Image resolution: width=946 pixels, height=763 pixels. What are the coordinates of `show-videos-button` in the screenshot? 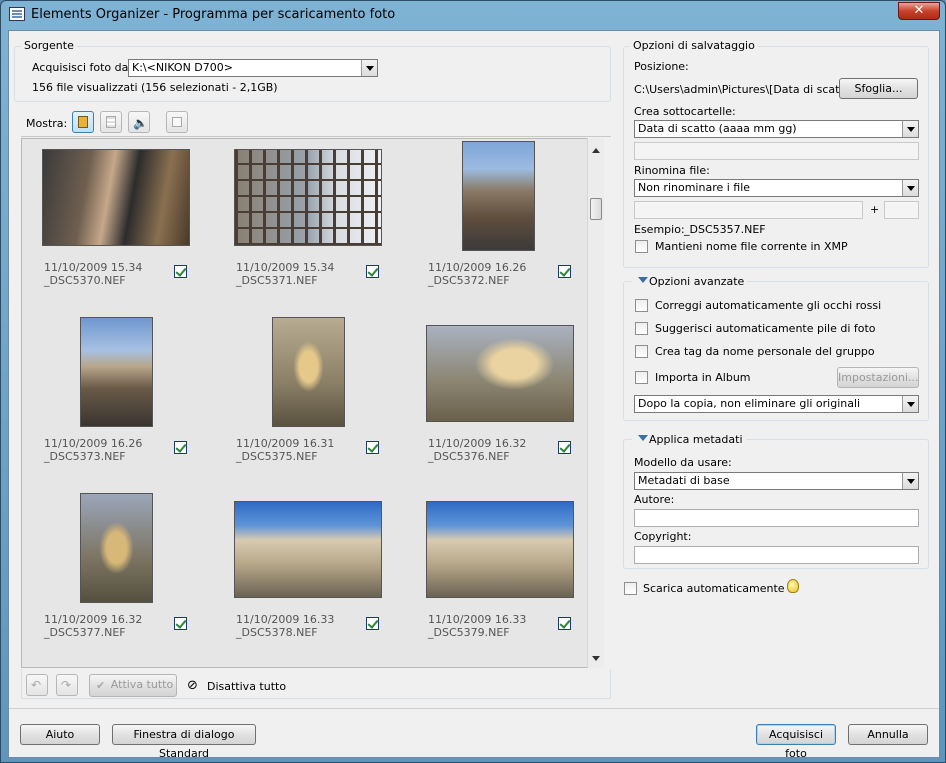 It's located at (111, 122).